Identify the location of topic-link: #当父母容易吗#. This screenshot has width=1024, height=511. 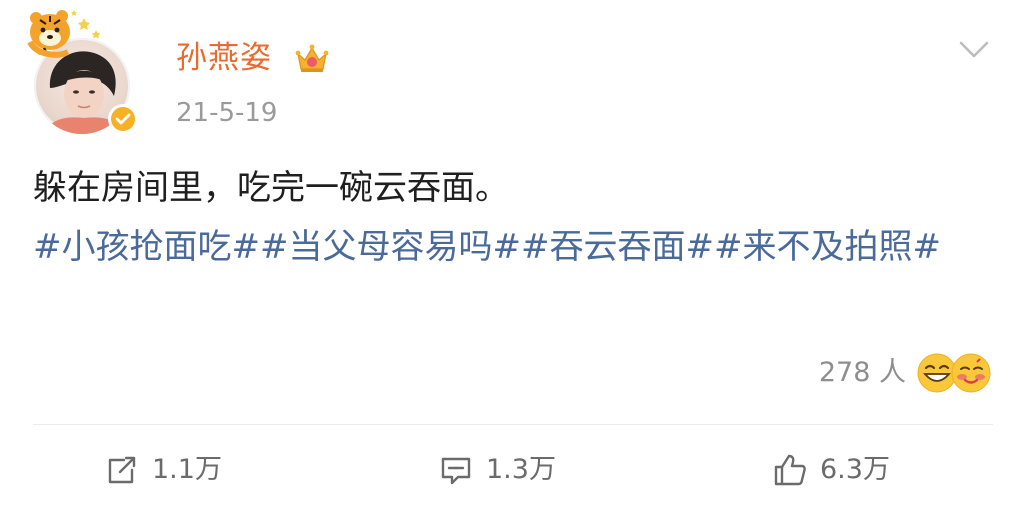
(390, 247).